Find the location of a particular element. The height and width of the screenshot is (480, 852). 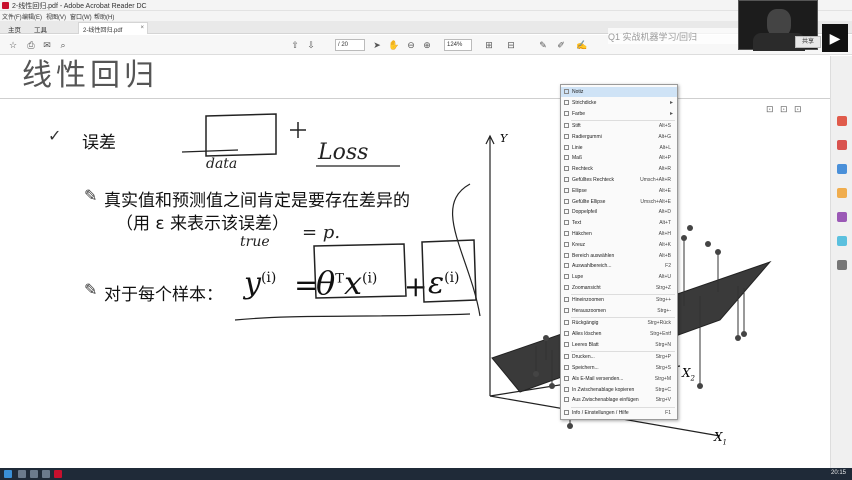

axis-x2-subscript: 2 is located at coordinates (693, 378).